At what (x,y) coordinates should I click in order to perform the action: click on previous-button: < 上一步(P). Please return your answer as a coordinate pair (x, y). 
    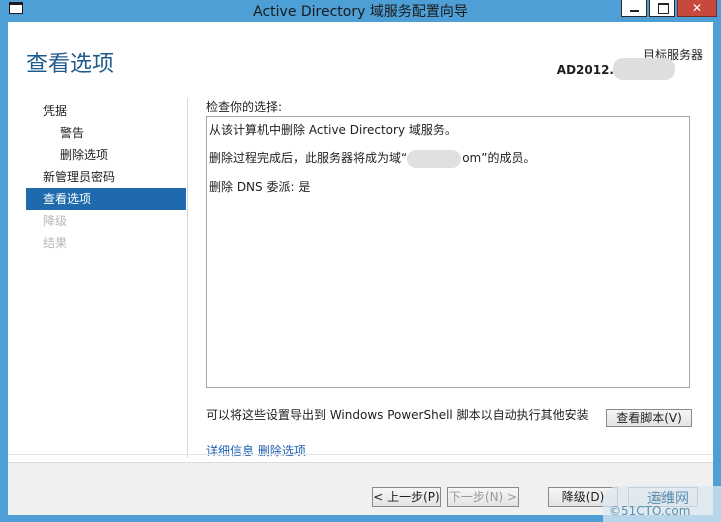
    Looking at the image, I should click on (406, 497).